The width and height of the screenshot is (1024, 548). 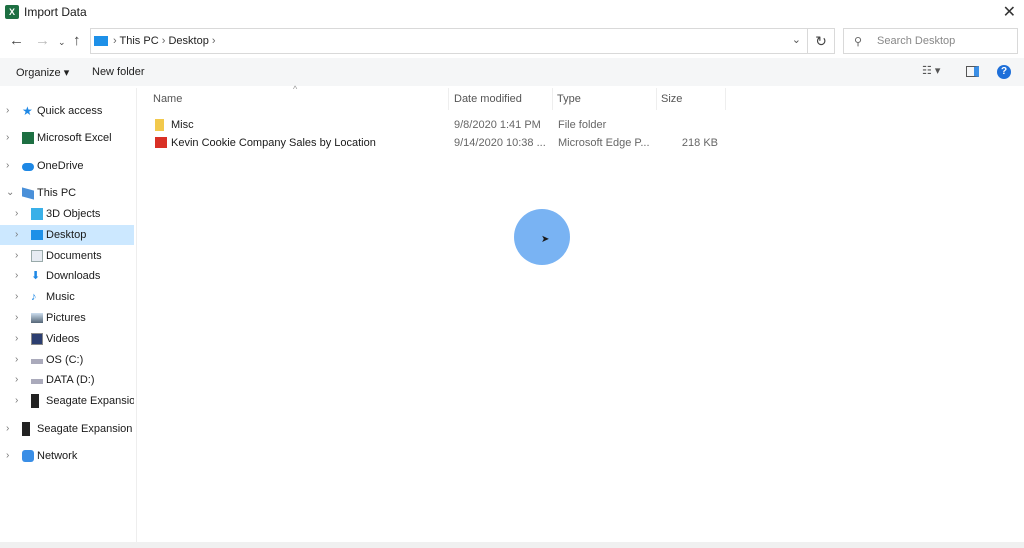 What do you see at coordinates (139, 41) in the screenshot?
I see `breadcrumb-this-pc: This PC` at bounding box center [139, 41].